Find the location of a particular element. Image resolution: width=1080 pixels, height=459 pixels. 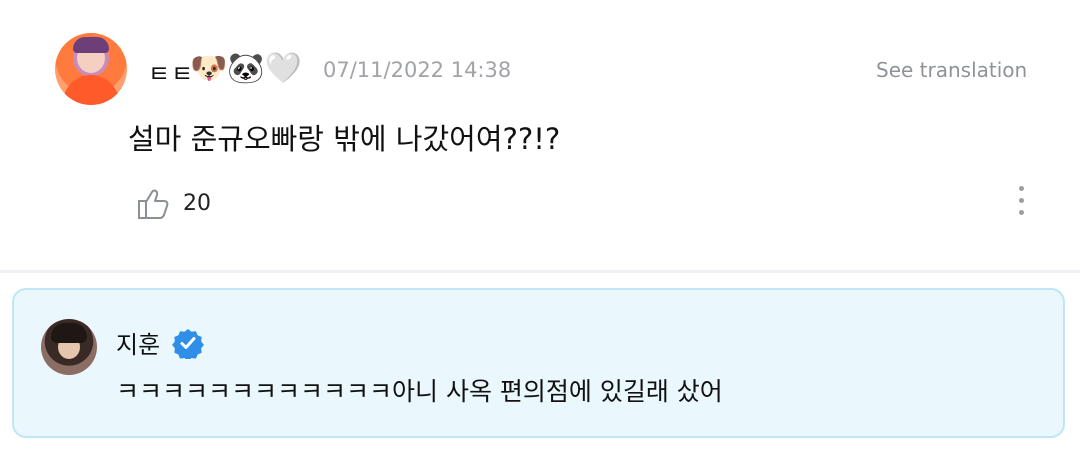

artist-reply-text: ㅋㅋㅋㅋㅋㅋㅋㅋㅋㅋㅋㅋ아니 사옥 편의점에 있길래 샀어 is located at coordinates (419, 391).